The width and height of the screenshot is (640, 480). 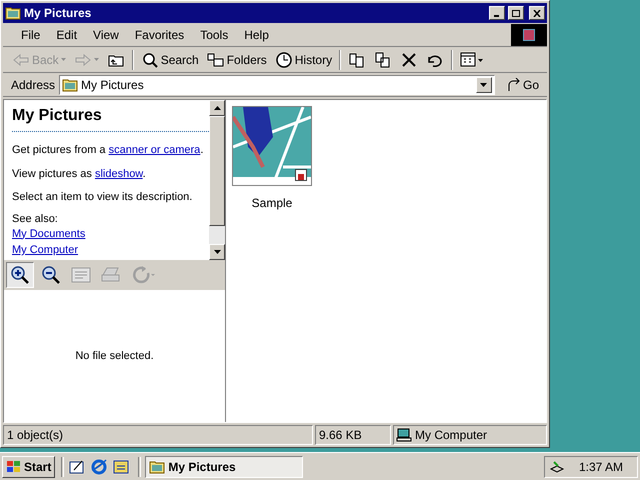 I want to click on menu-item: File, so click(x=30, y=35).